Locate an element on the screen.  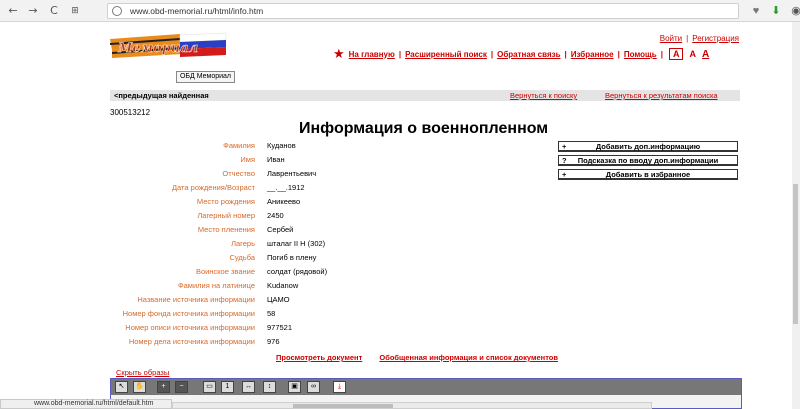
field-value: Сербей is located at coordinates (280, 229).